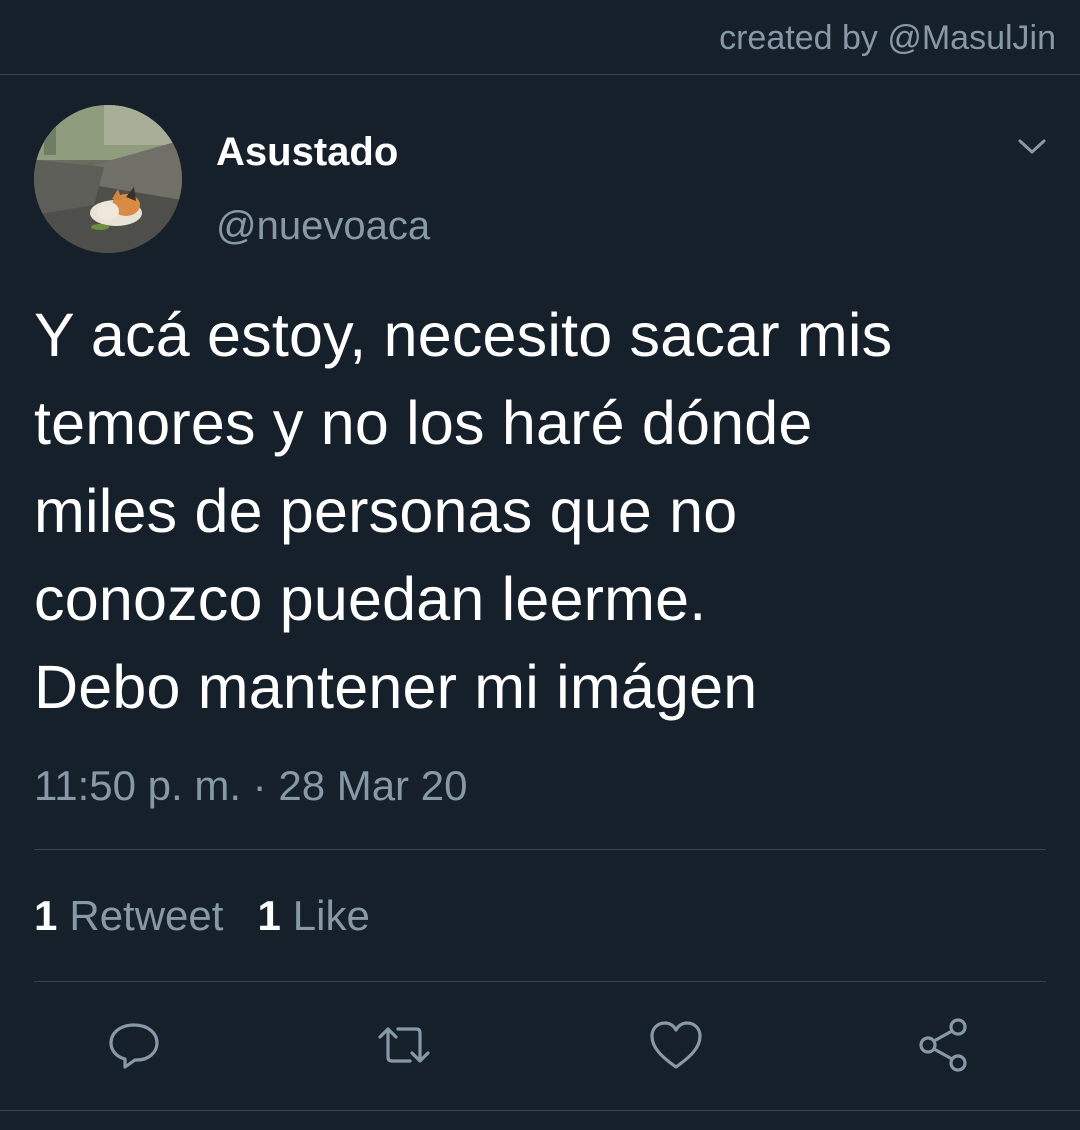  What do you see at coordinates (269, 915) in the screenshot?
I see `like-count-number: 1` at bounding box center [269, 915].